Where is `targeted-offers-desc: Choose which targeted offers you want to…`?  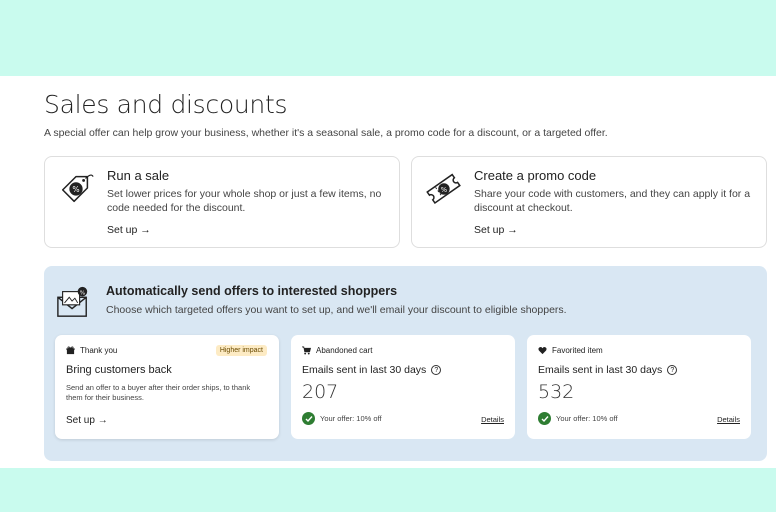
targeted-offers-desc: Choose which targeted offers you want to… is located at coordinates (336, 310).